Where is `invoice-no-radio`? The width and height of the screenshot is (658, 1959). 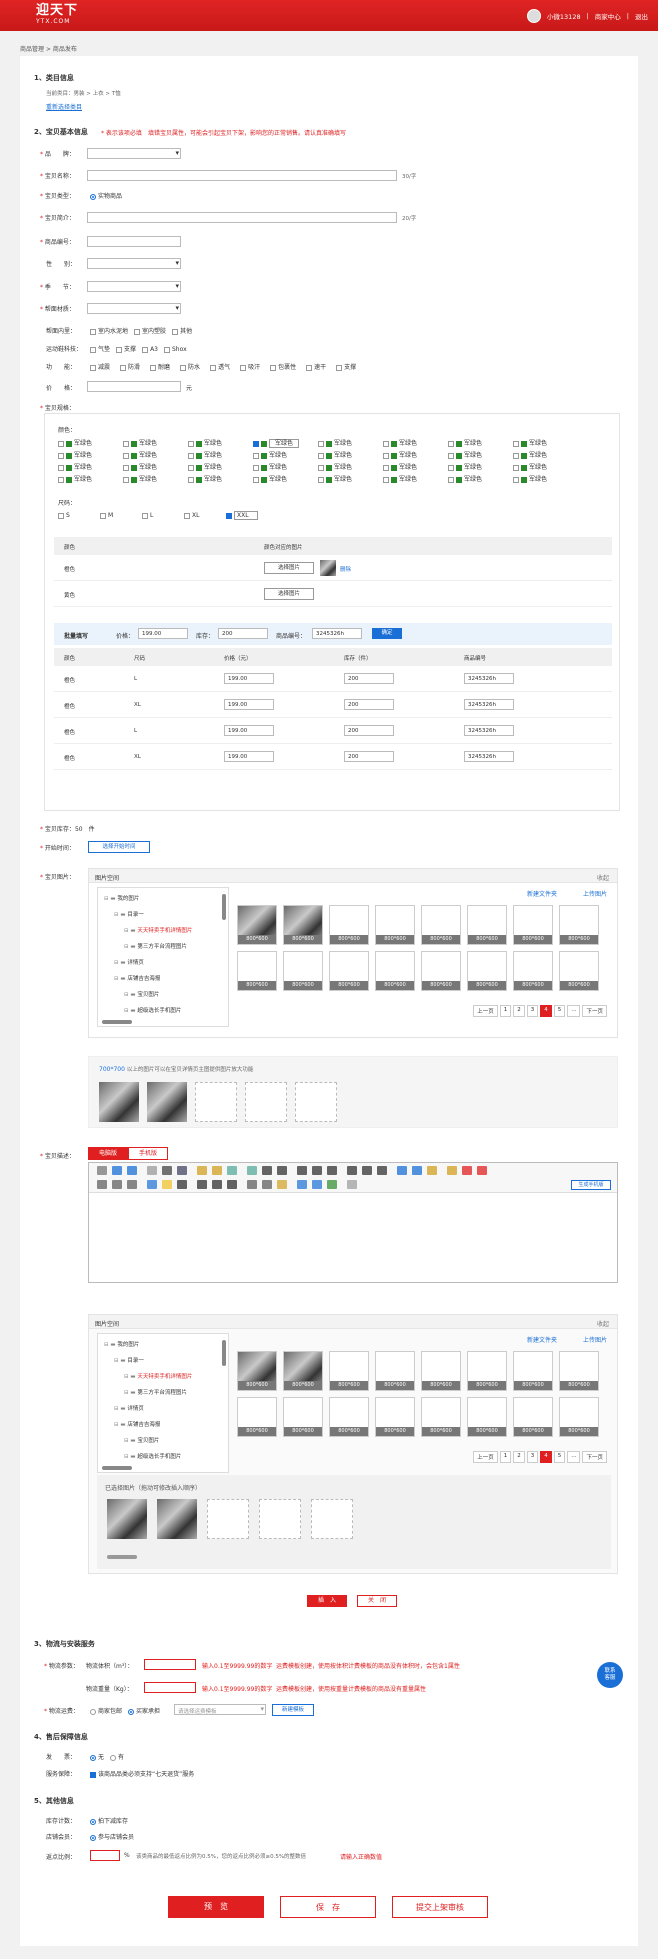 invoice-no-radio is located at coordinates (93, 1757).